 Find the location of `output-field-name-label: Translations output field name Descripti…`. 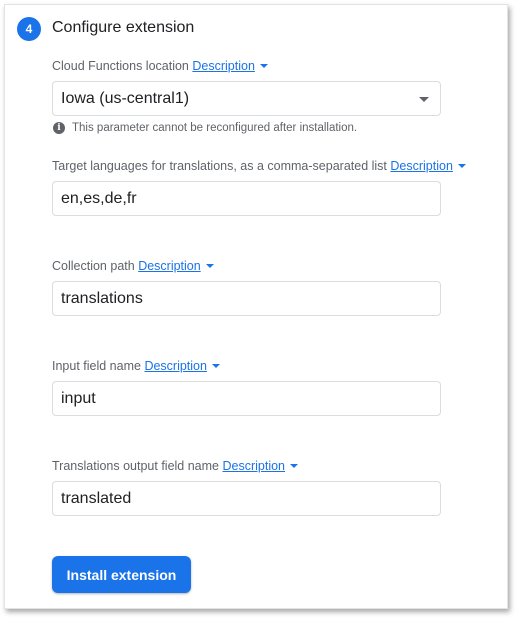

output-field-name-label: Translations output field name Descripti… is located at coordinates (175, 466).